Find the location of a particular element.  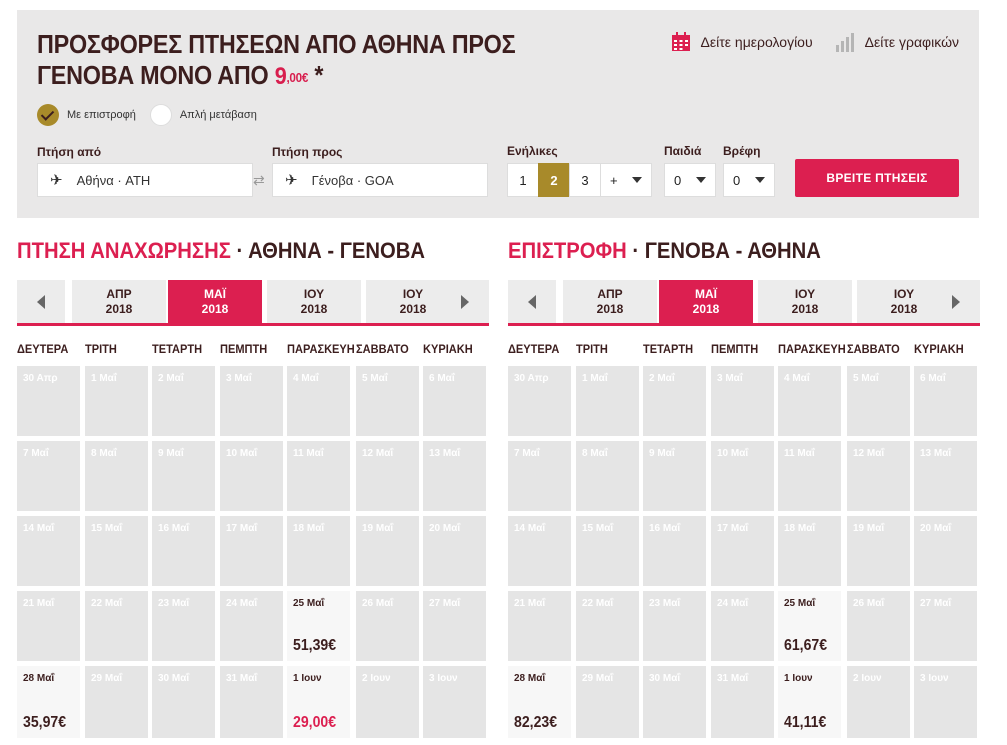

day-date: 19 Μαΐ is located at coordinates (378, 528).